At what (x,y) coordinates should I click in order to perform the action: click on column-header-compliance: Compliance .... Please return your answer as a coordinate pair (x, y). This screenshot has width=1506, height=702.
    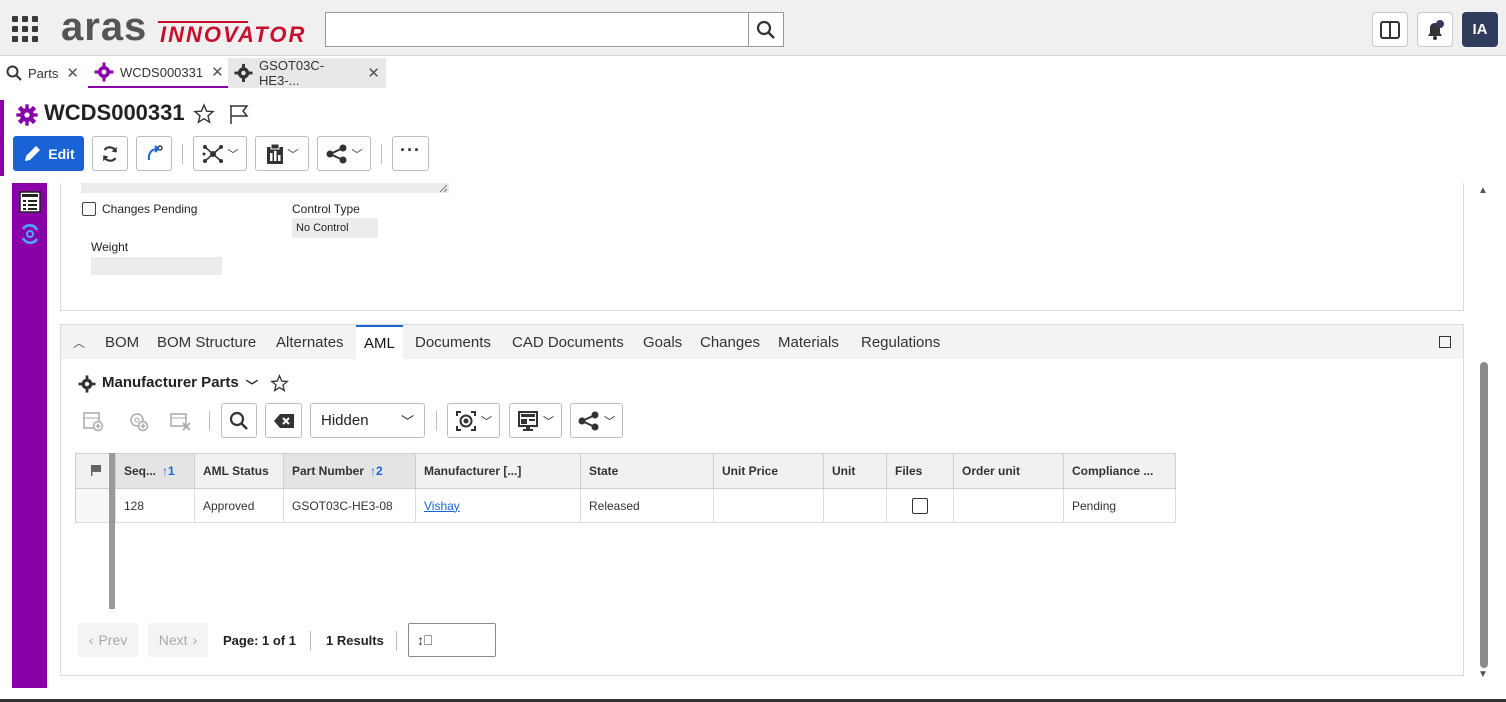
    Looking at the image, I should click on (1119, 471).